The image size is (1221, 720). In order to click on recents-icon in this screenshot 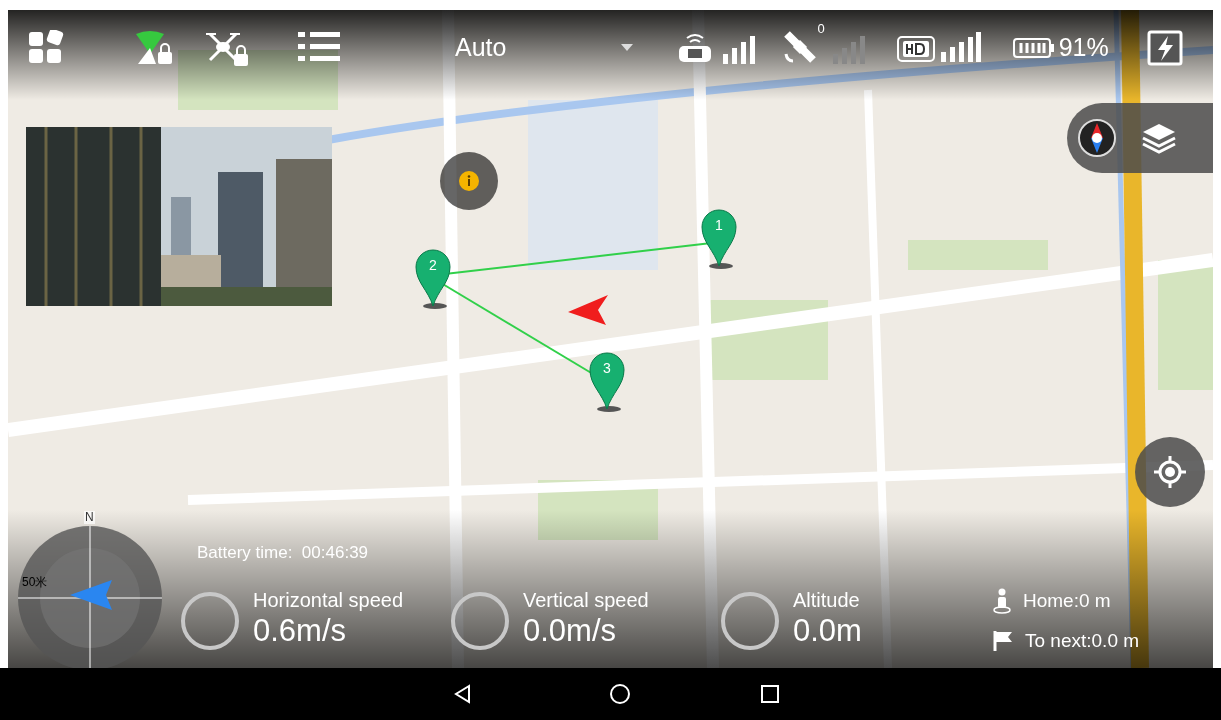, I will do `click(770, 694)`.